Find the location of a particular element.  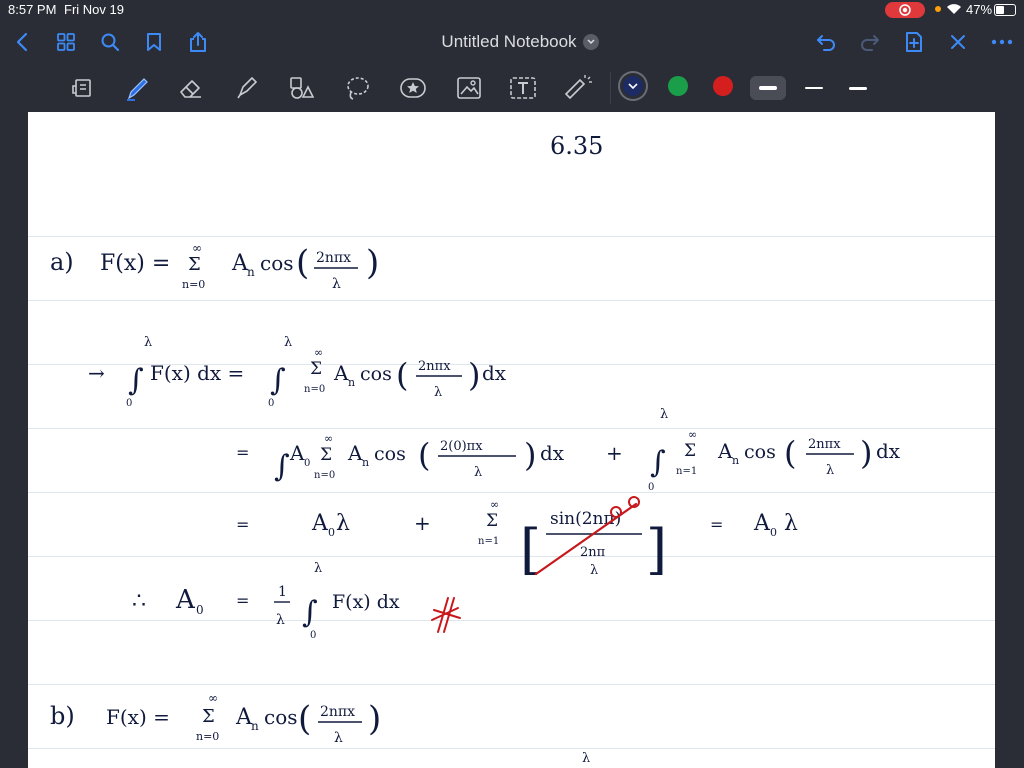

mic-indicator-dot is located at coordinates (938, 9).